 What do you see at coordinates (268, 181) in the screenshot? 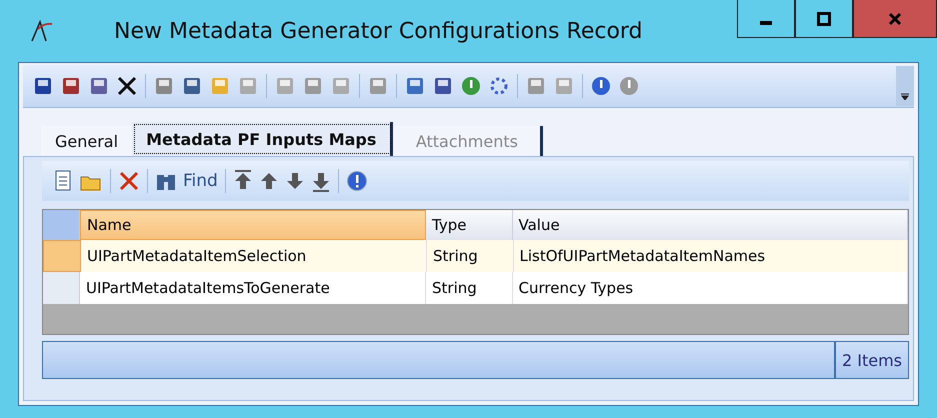
I see `move-up-icon` at bounding box center [268, 181].